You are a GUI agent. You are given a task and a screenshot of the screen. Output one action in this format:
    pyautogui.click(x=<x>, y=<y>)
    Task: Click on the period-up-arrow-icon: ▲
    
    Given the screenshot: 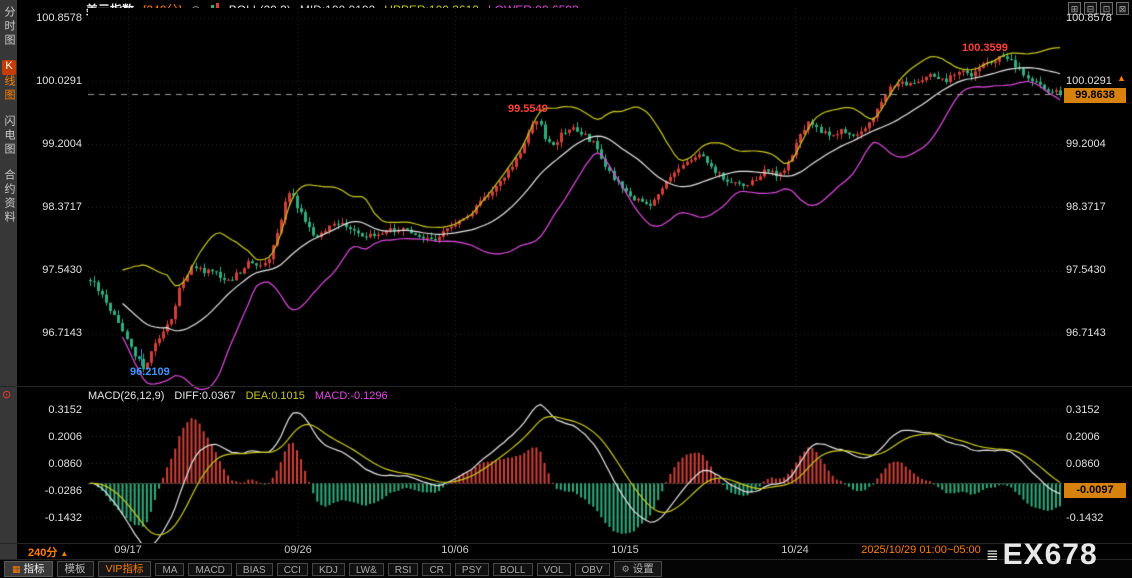 What is the action you would take?
    pyautogui.click(x=64, y=553)
    